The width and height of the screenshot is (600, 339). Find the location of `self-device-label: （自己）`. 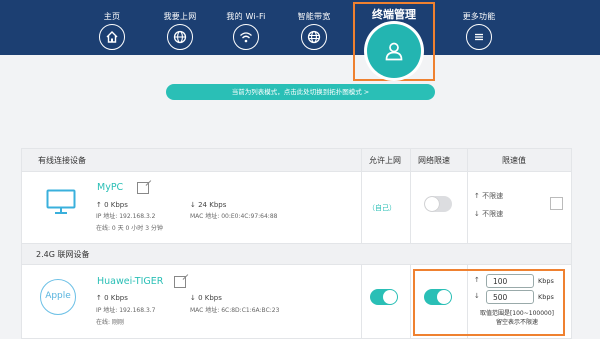

self-device-label: （自己） is located at coordinates (382, 208).